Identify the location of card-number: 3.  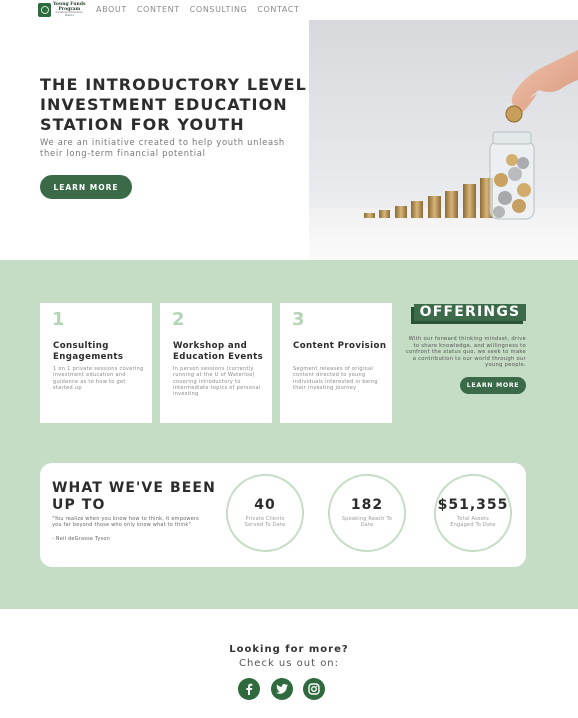
(298, 319).